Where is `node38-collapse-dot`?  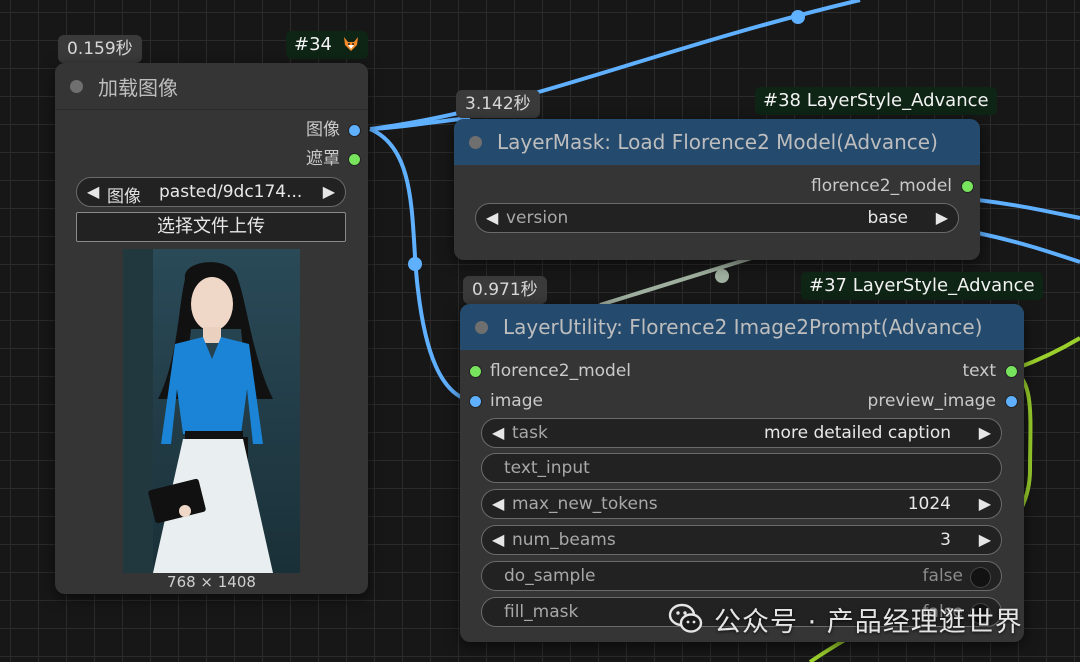
node38-collapse-dot is located at coordinates (475, 142).